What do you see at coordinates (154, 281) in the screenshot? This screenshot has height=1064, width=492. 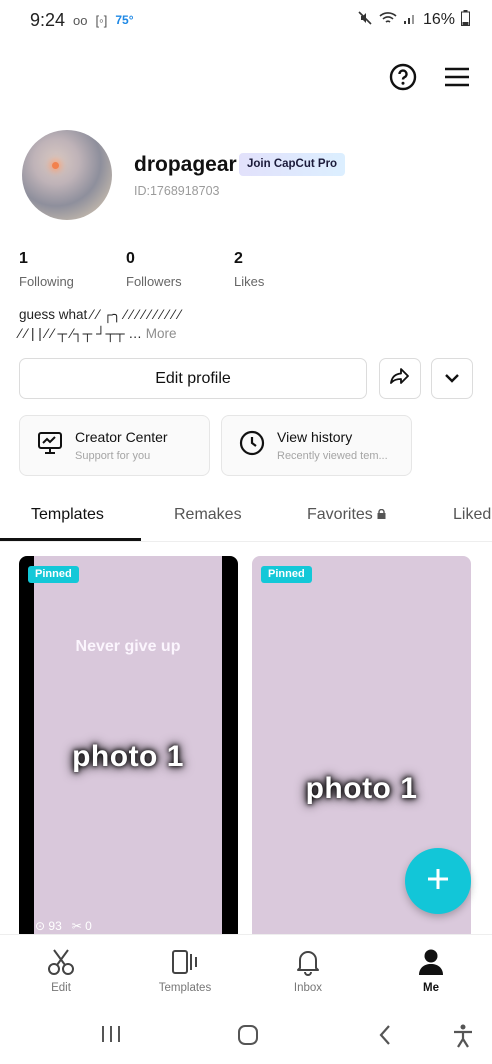 I see `stat-label: Followers` at bounding box center [154, 281].